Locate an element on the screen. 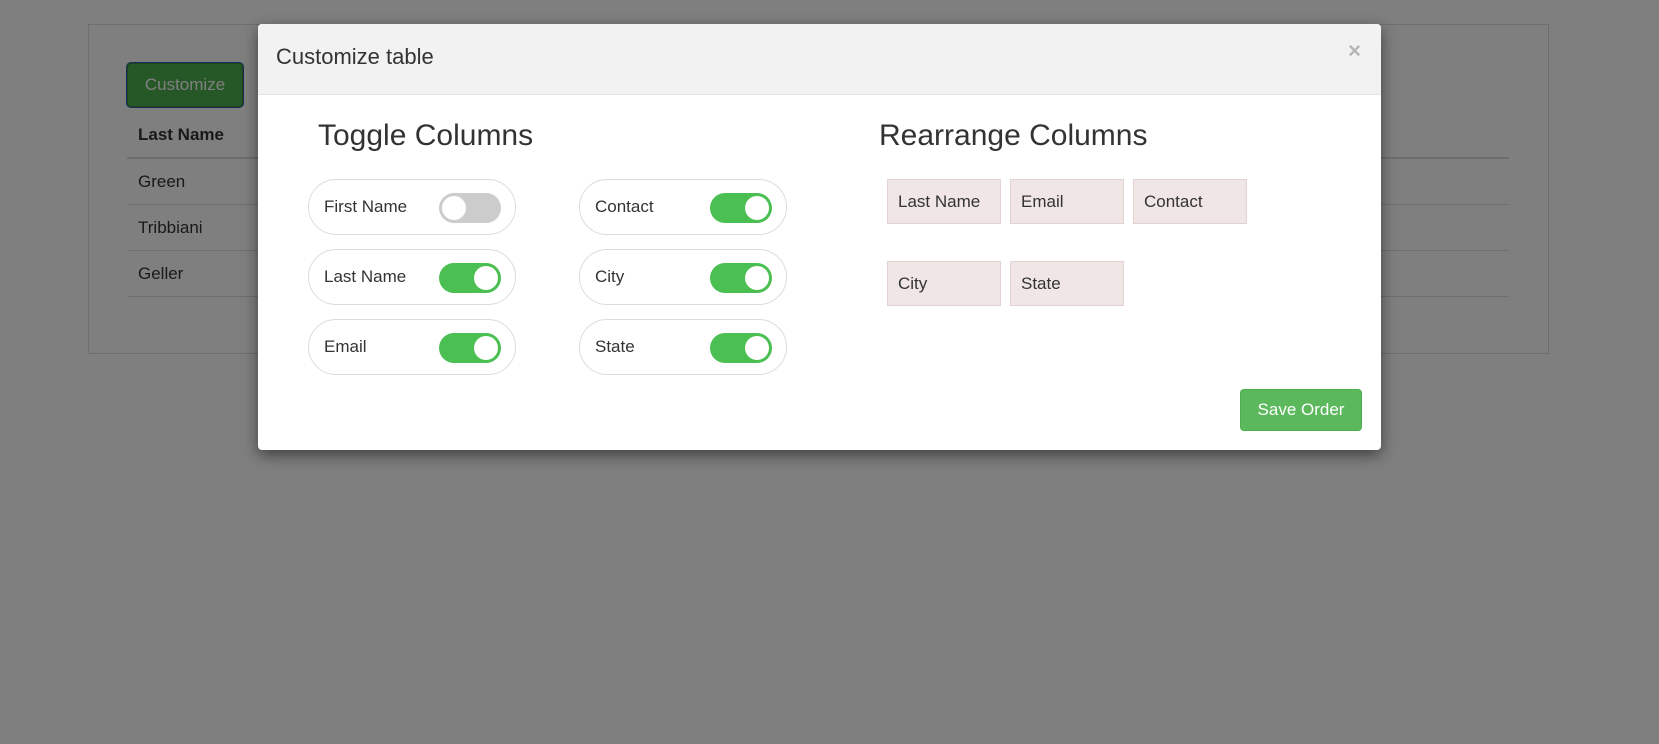  column-chip-last-name: Last Name is located at coordinates (944, 201).